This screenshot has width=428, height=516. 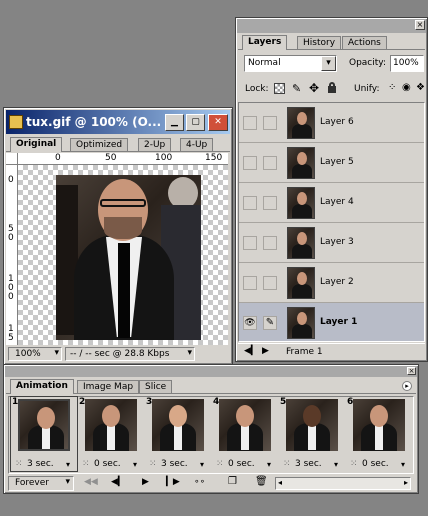 What do you see at coordinates (265, 351) in the screenshot?
I see `next-frame-icon: ▶` at bounding box center [265, 351].